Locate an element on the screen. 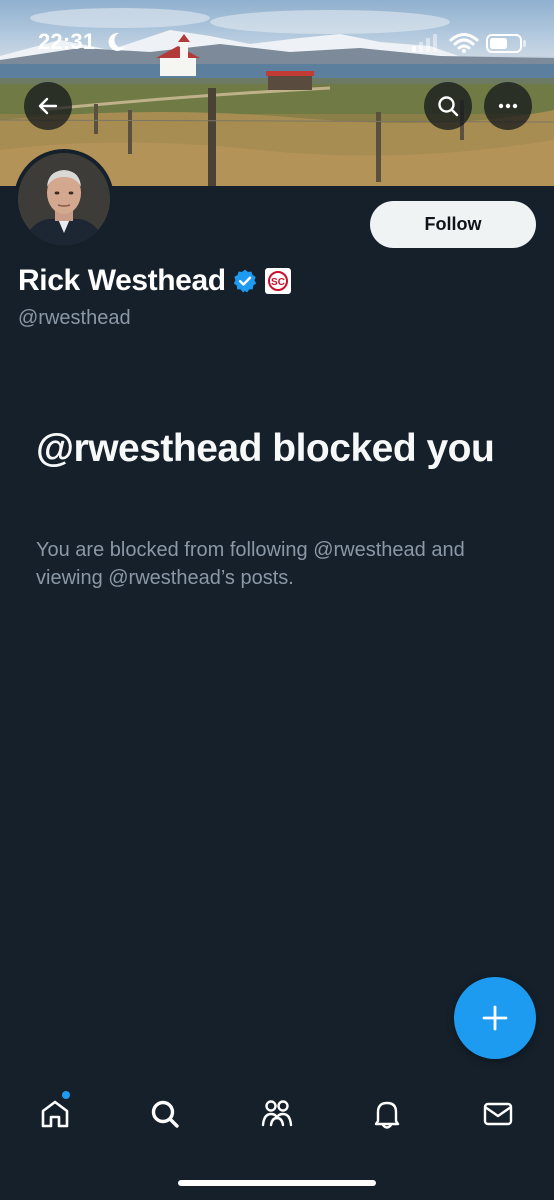  svg-text: SC is located at coordinates (278, 282).